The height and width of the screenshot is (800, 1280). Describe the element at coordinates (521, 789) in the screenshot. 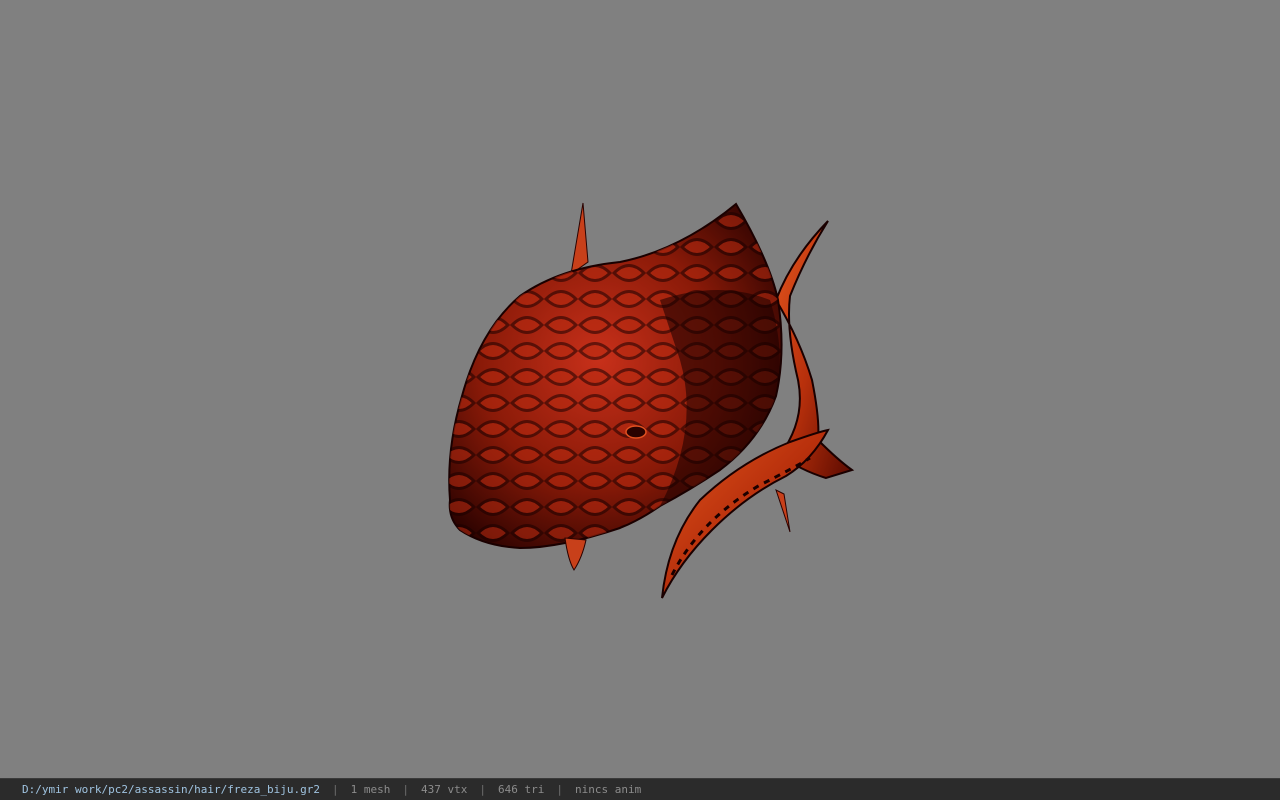

I see `triangle-count: 646 tri` at that location.